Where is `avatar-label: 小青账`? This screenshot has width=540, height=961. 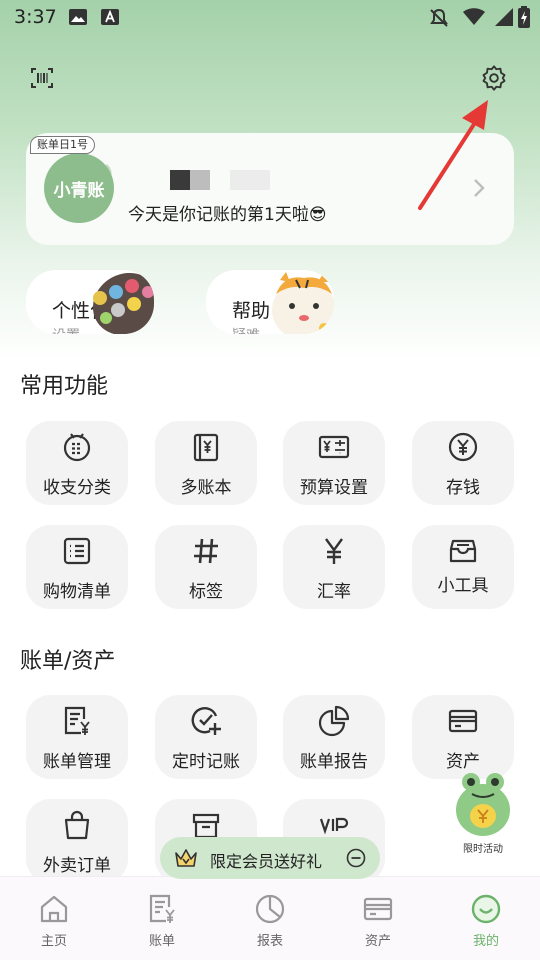 avatar-label: 小青账 is located at coordinates (79, 188).